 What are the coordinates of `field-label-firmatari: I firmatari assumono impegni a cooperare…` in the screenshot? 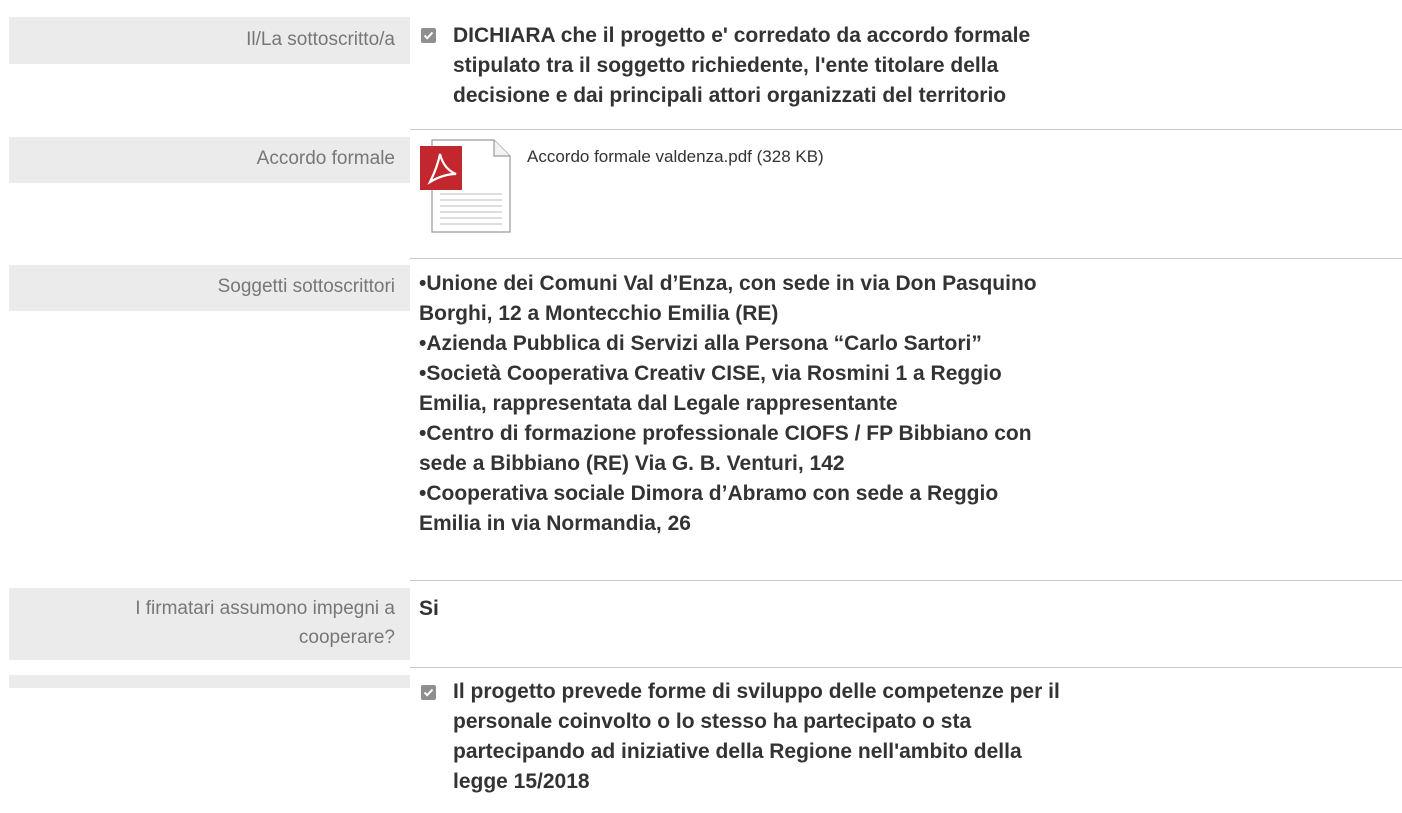 It's located at (209, 624).